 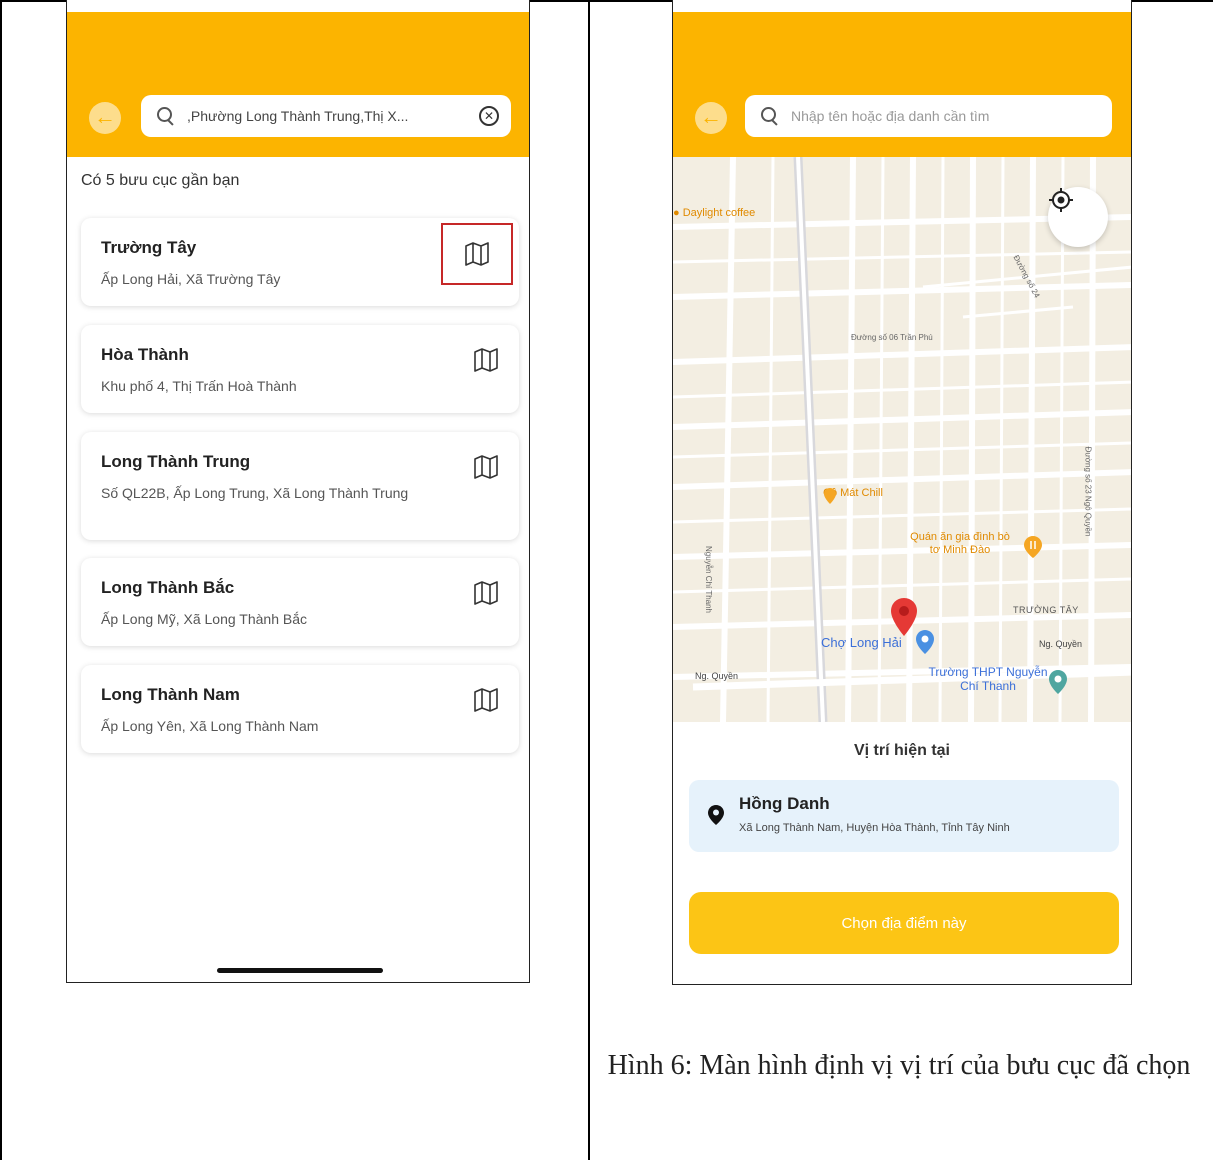 I want to click on result-count: Có 5 bưu cục gần bạn, so click(x=160, y=180).